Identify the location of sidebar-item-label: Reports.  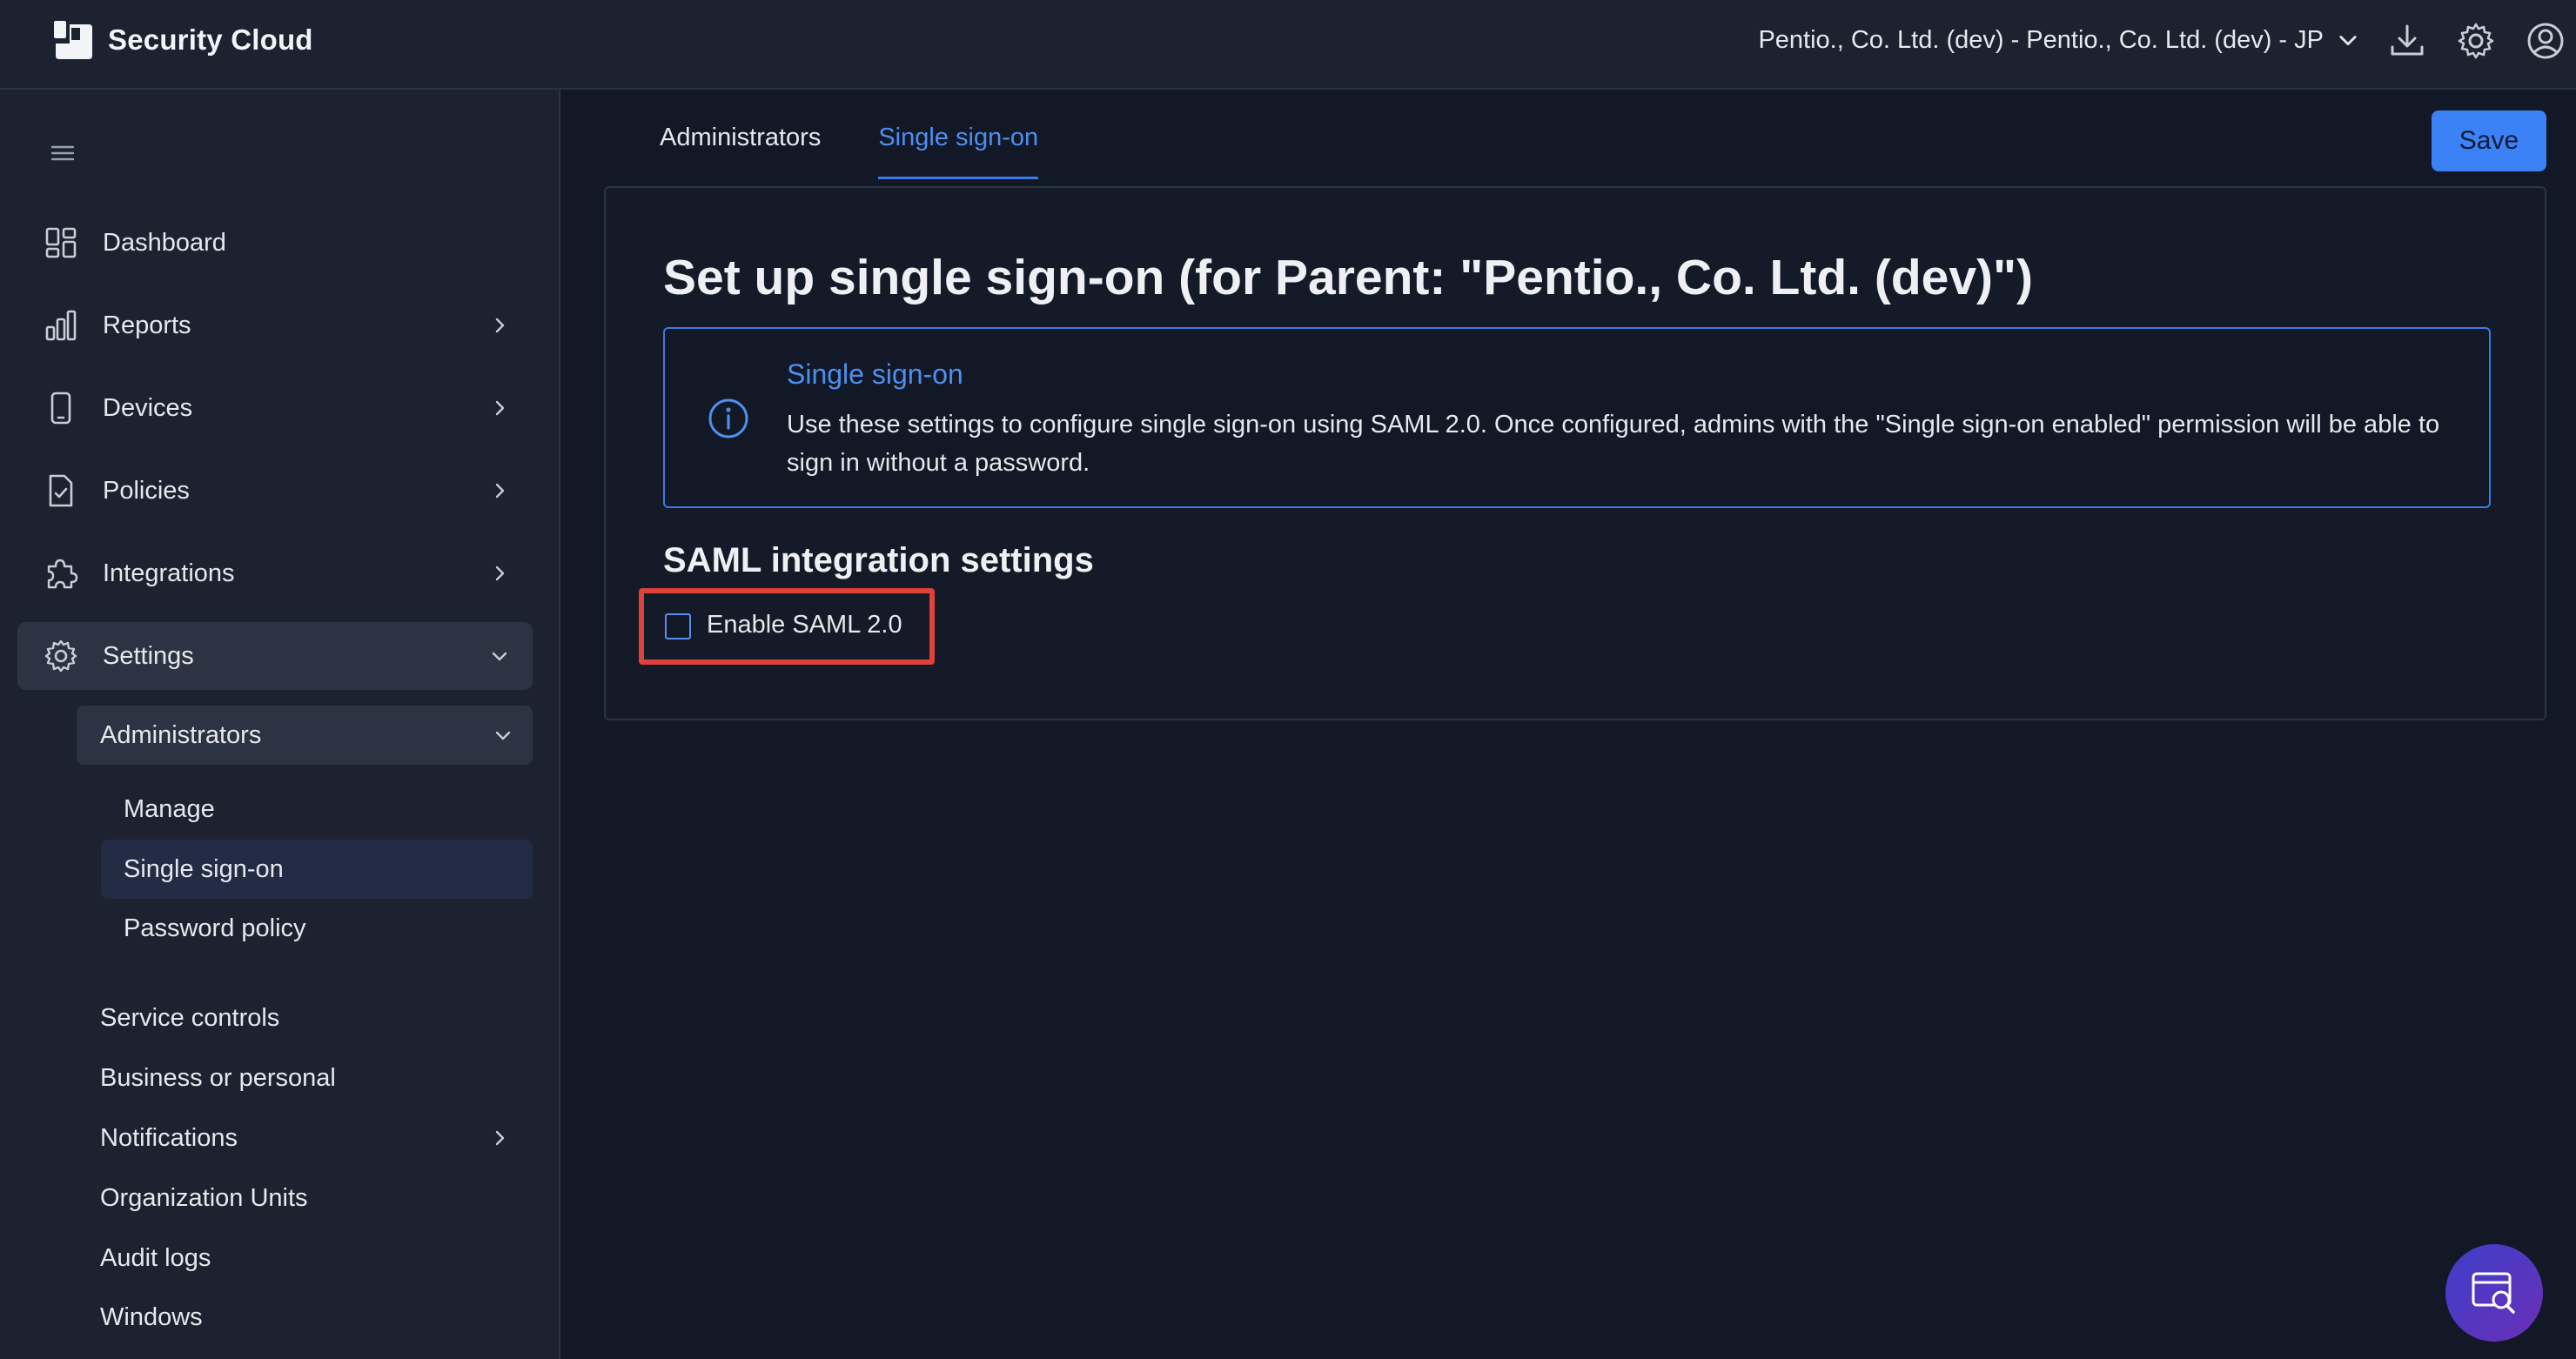
(147, 325).